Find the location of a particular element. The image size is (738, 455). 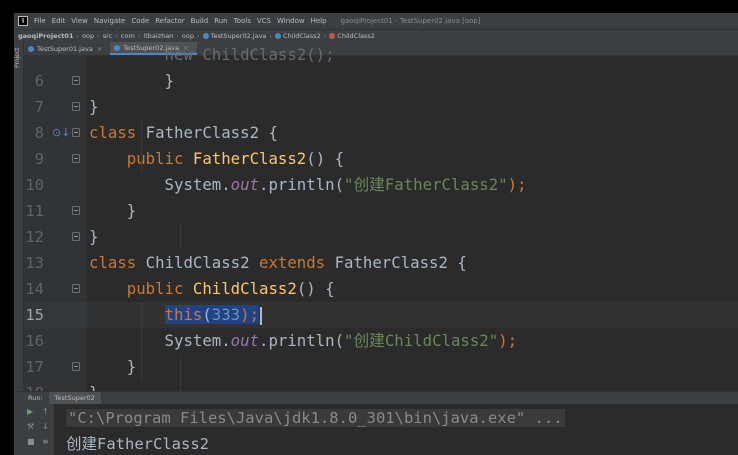

breadcrumb-package-com: com is located at coordinates (128, 36).